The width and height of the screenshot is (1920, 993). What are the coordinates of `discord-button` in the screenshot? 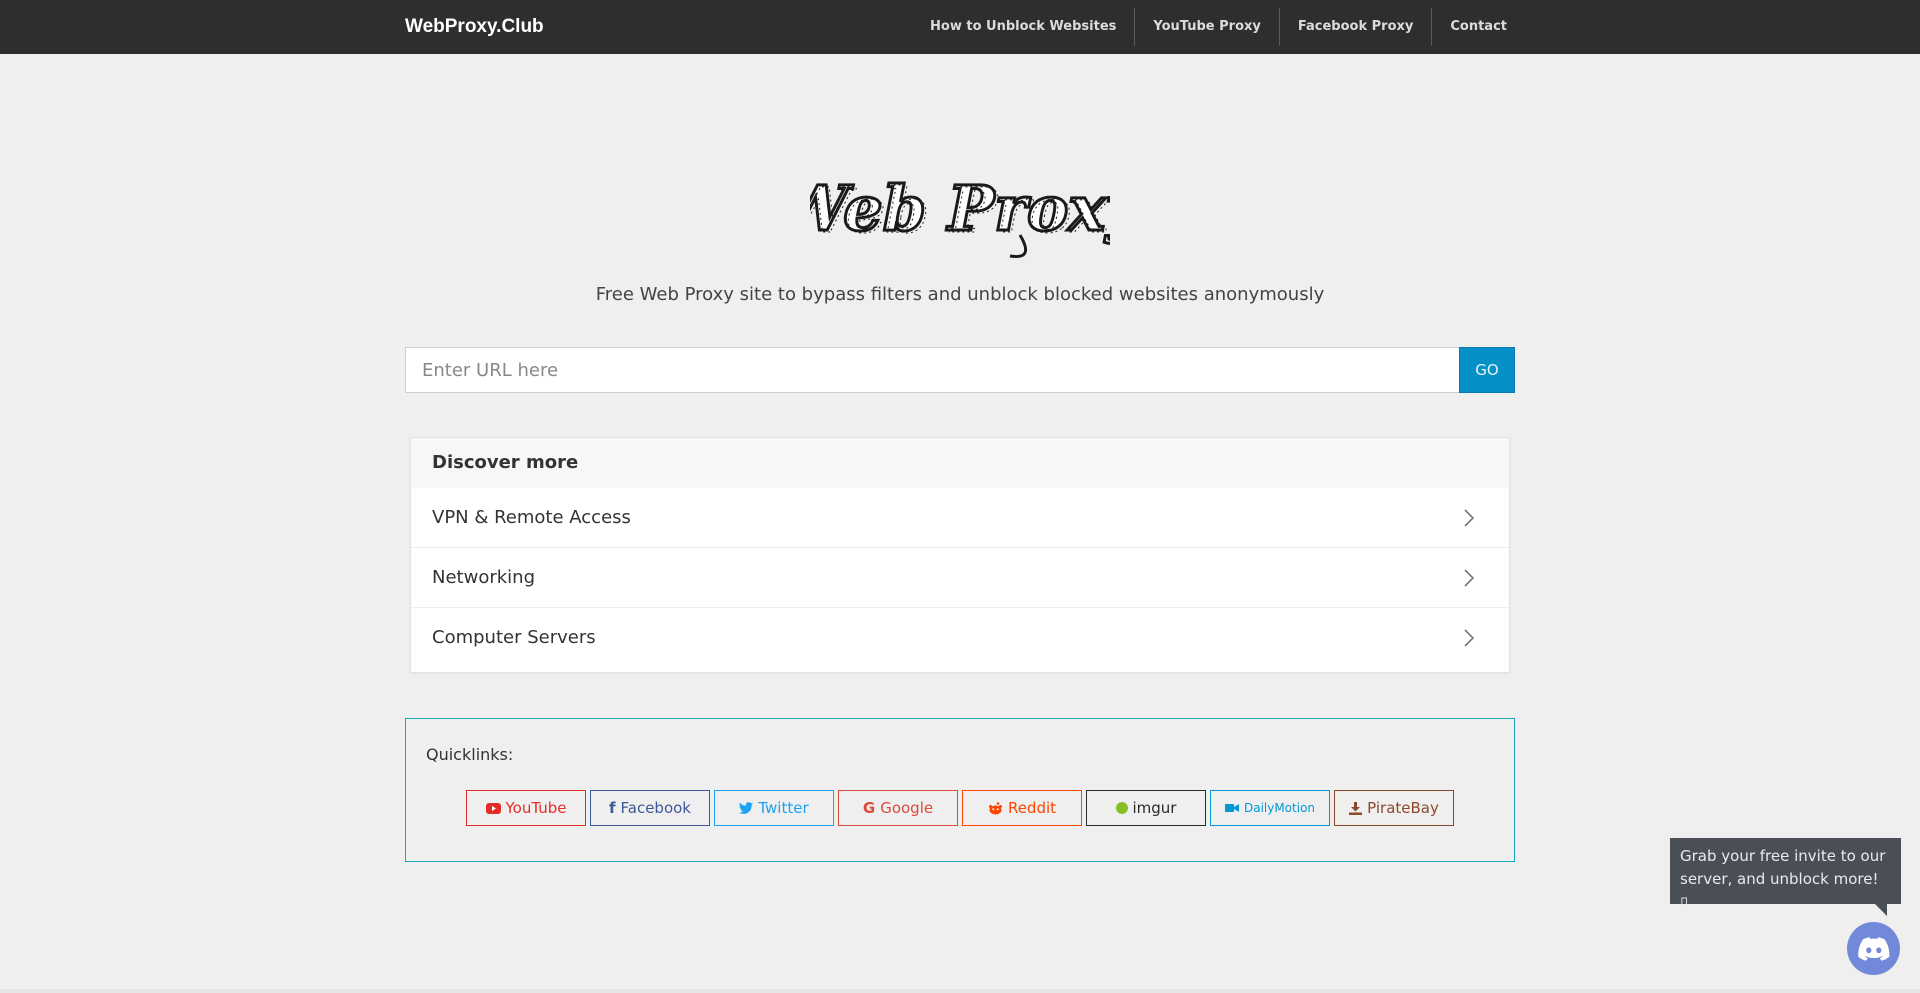 It's located at (1873, 948).